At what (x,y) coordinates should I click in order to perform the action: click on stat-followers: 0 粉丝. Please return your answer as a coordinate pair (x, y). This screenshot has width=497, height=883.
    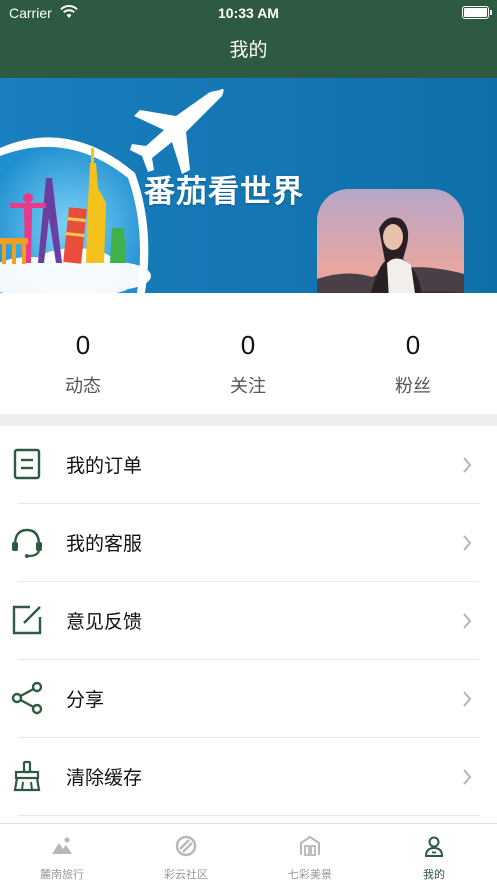
    Looking at the image, I should click on (413, 353).